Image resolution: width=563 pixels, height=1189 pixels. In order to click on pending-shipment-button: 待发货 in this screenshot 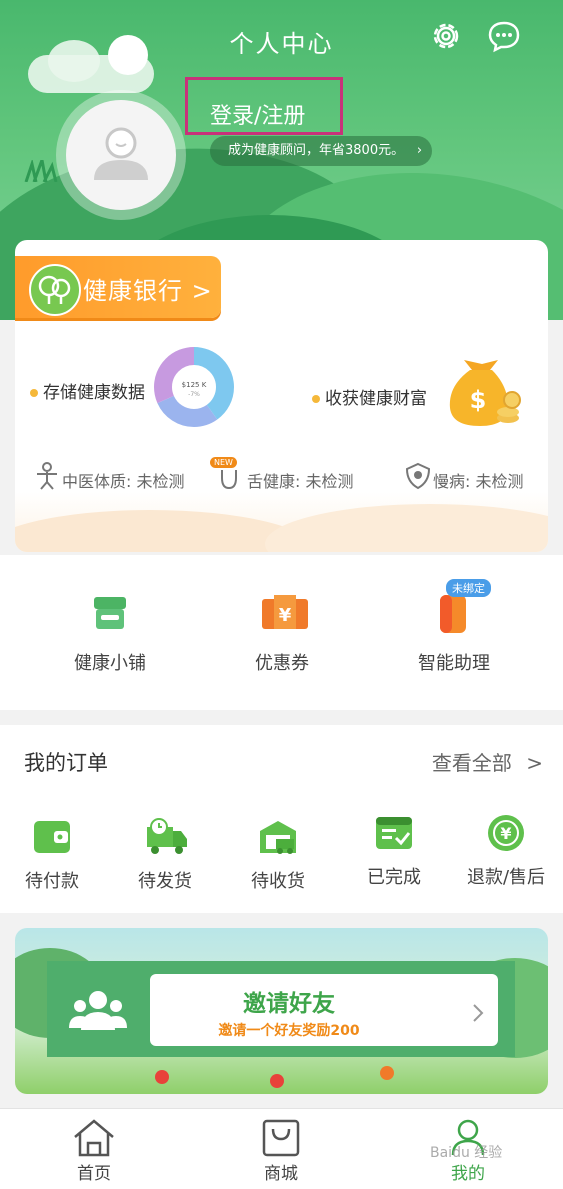, I will do `click(165, 855)`.